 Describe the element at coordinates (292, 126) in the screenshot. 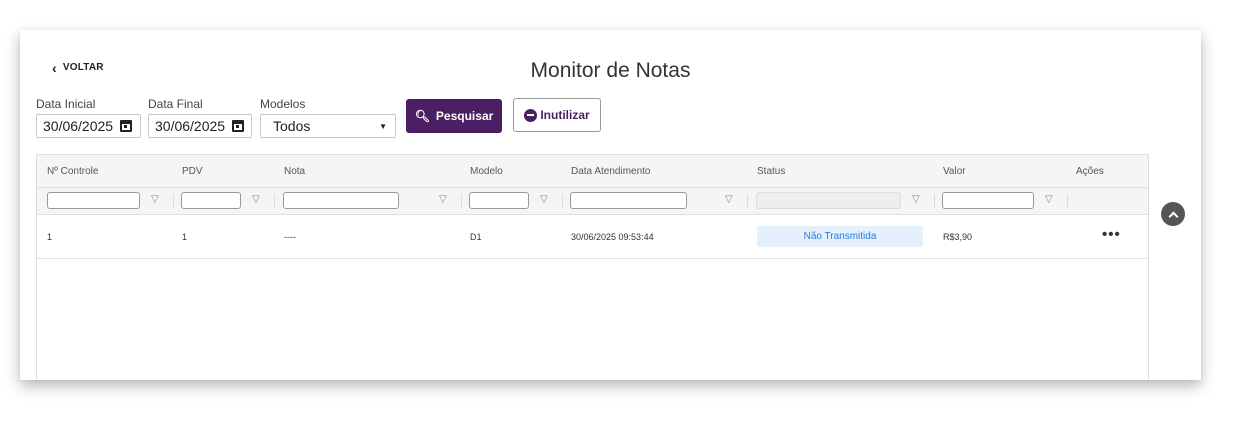

I see `model-select-value: Todos` at that location.